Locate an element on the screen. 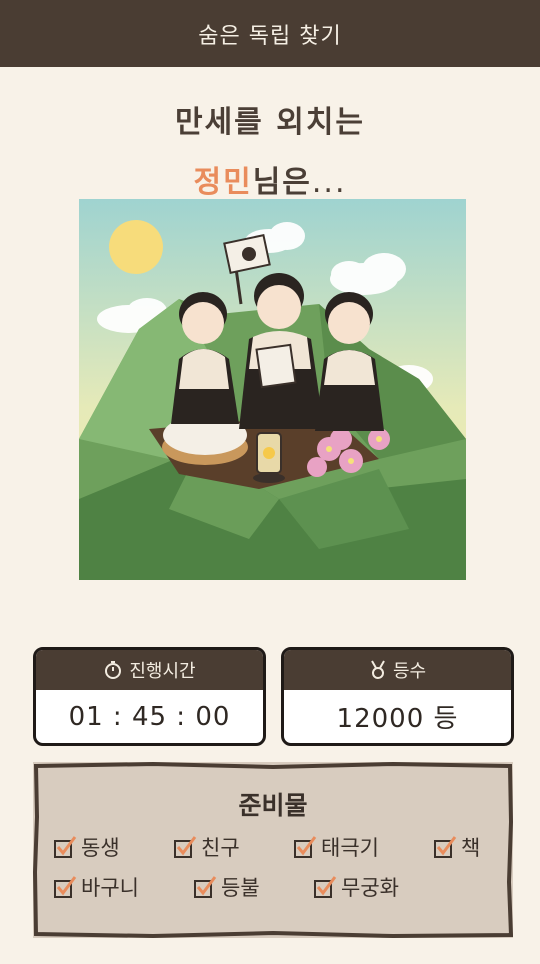 The height and width of the screenshot is (964, 540). rank-label: 등수 is located at coordinates (409, 671).